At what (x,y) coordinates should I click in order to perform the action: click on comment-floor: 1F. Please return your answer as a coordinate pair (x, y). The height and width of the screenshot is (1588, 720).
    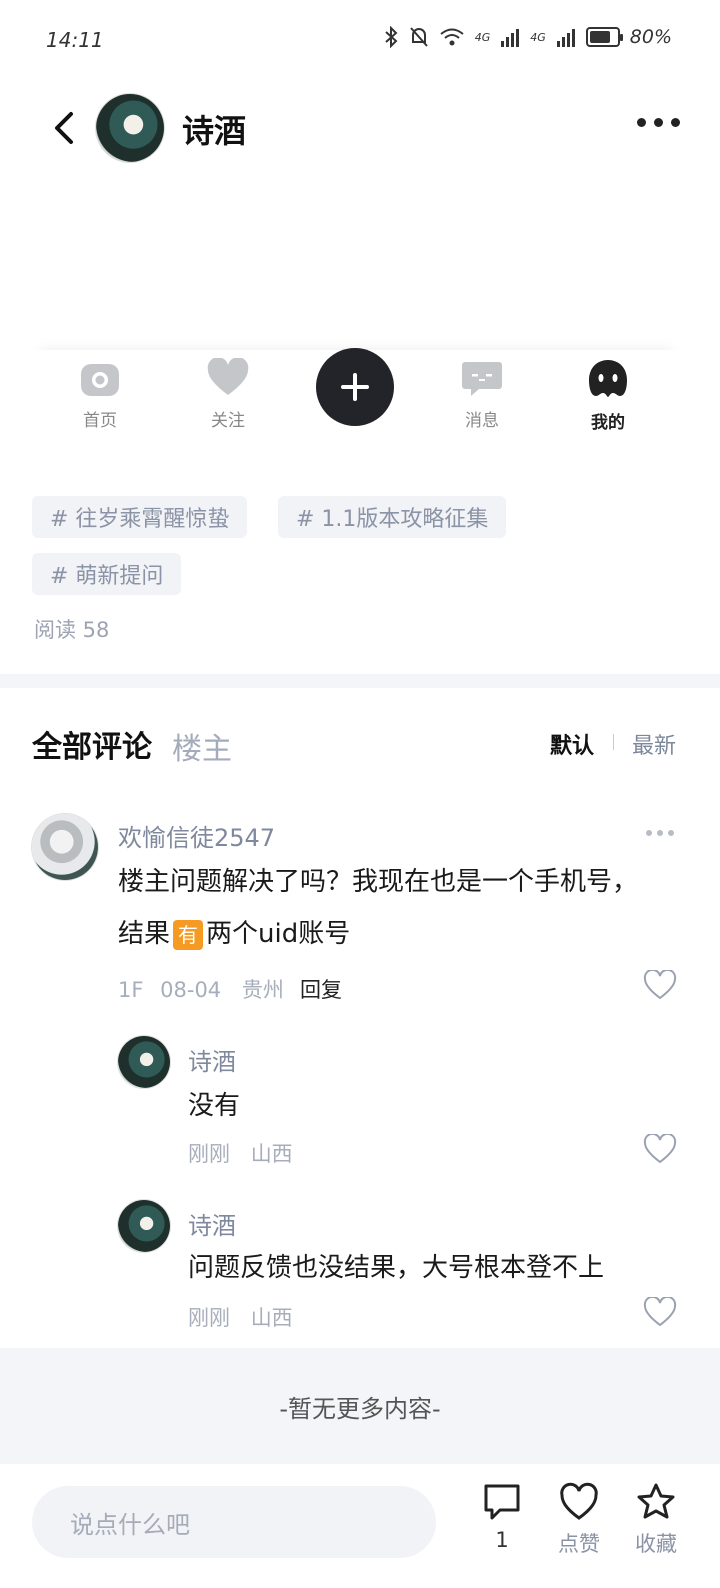
    Looking at the image, I should click on (131, 990).